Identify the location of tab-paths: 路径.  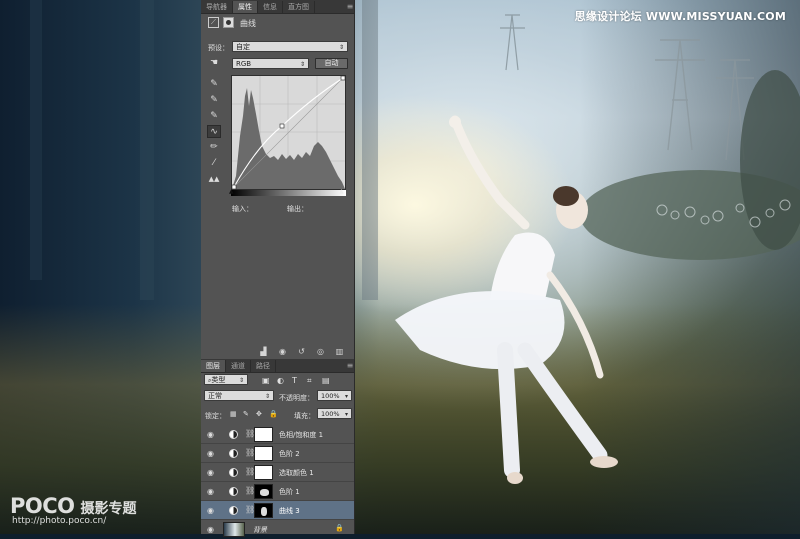
(263, 366).